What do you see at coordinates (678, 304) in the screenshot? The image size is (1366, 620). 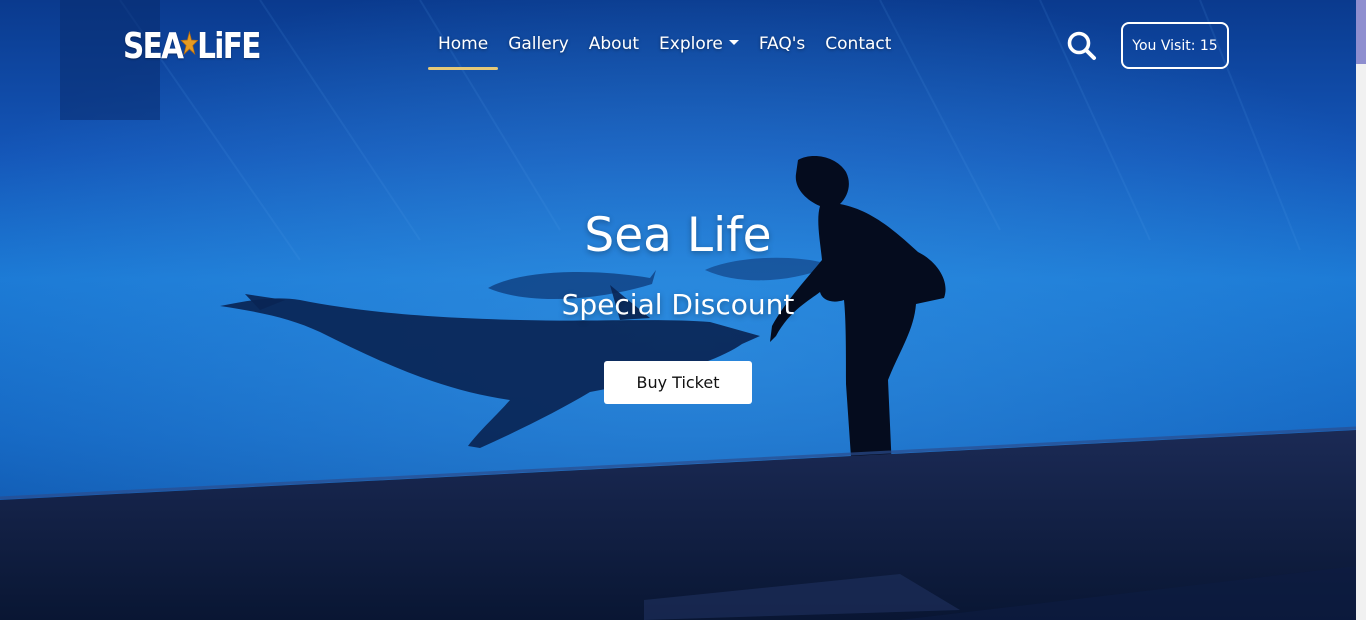 I see `hero-subtitle: Special Discount` at bounding box center [678, 304].